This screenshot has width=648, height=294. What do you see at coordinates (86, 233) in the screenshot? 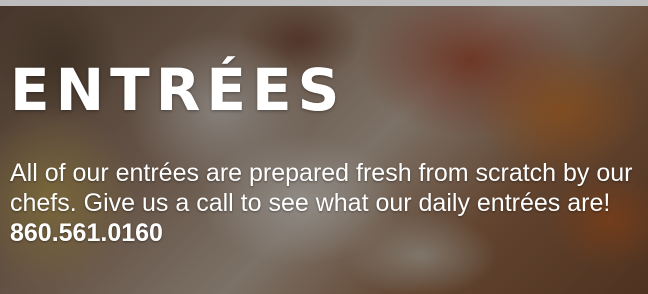
I see `phone-link: 860.561.0160` at bounding box center [86, 233].